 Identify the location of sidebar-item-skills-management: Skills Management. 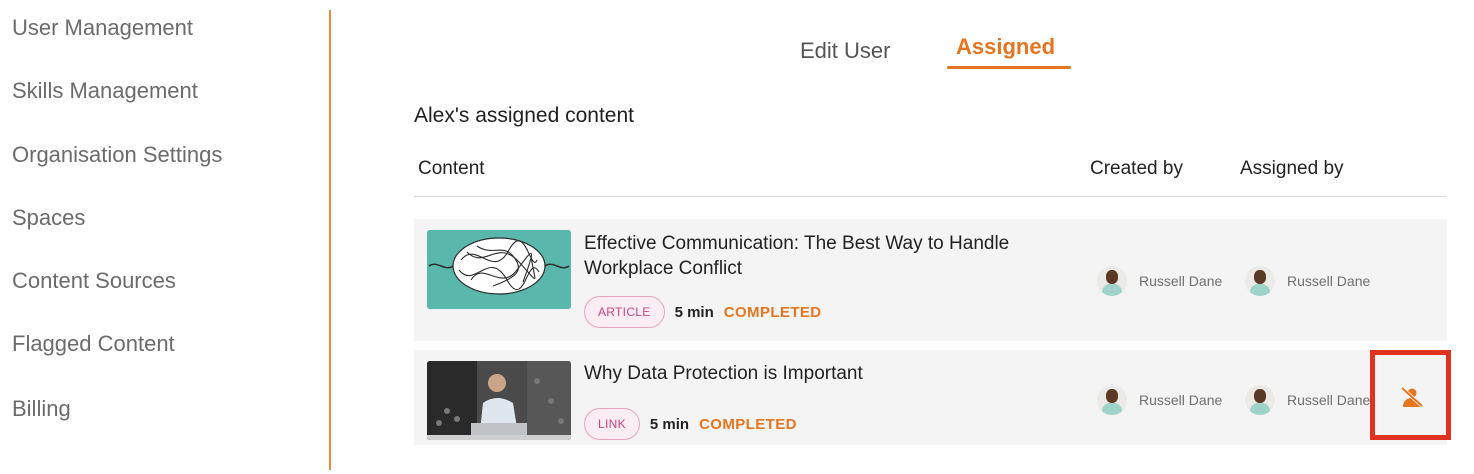
(105, 91).